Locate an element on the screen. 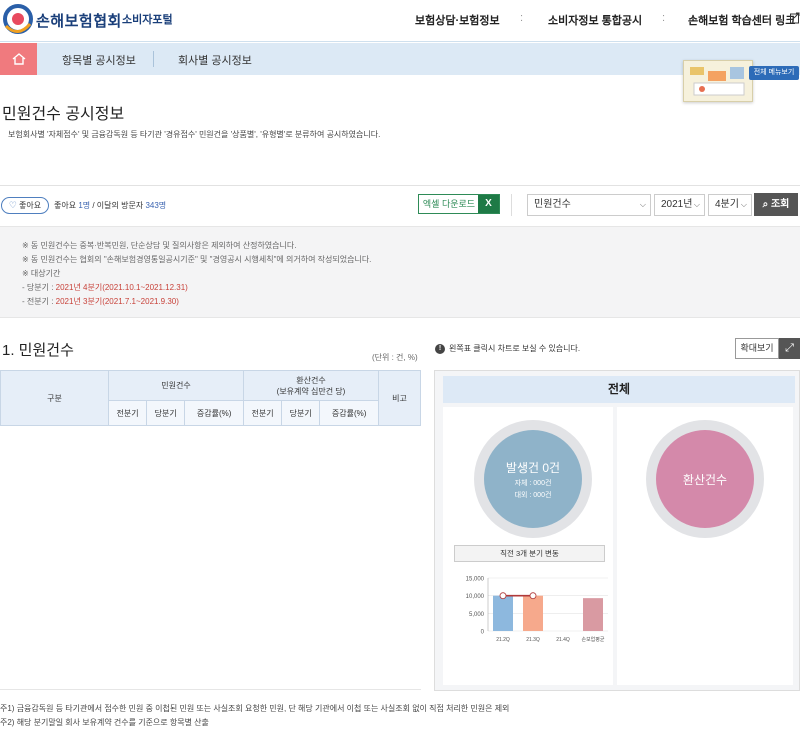  converted-label: 환산건수 is located at coordinates (705, 479).